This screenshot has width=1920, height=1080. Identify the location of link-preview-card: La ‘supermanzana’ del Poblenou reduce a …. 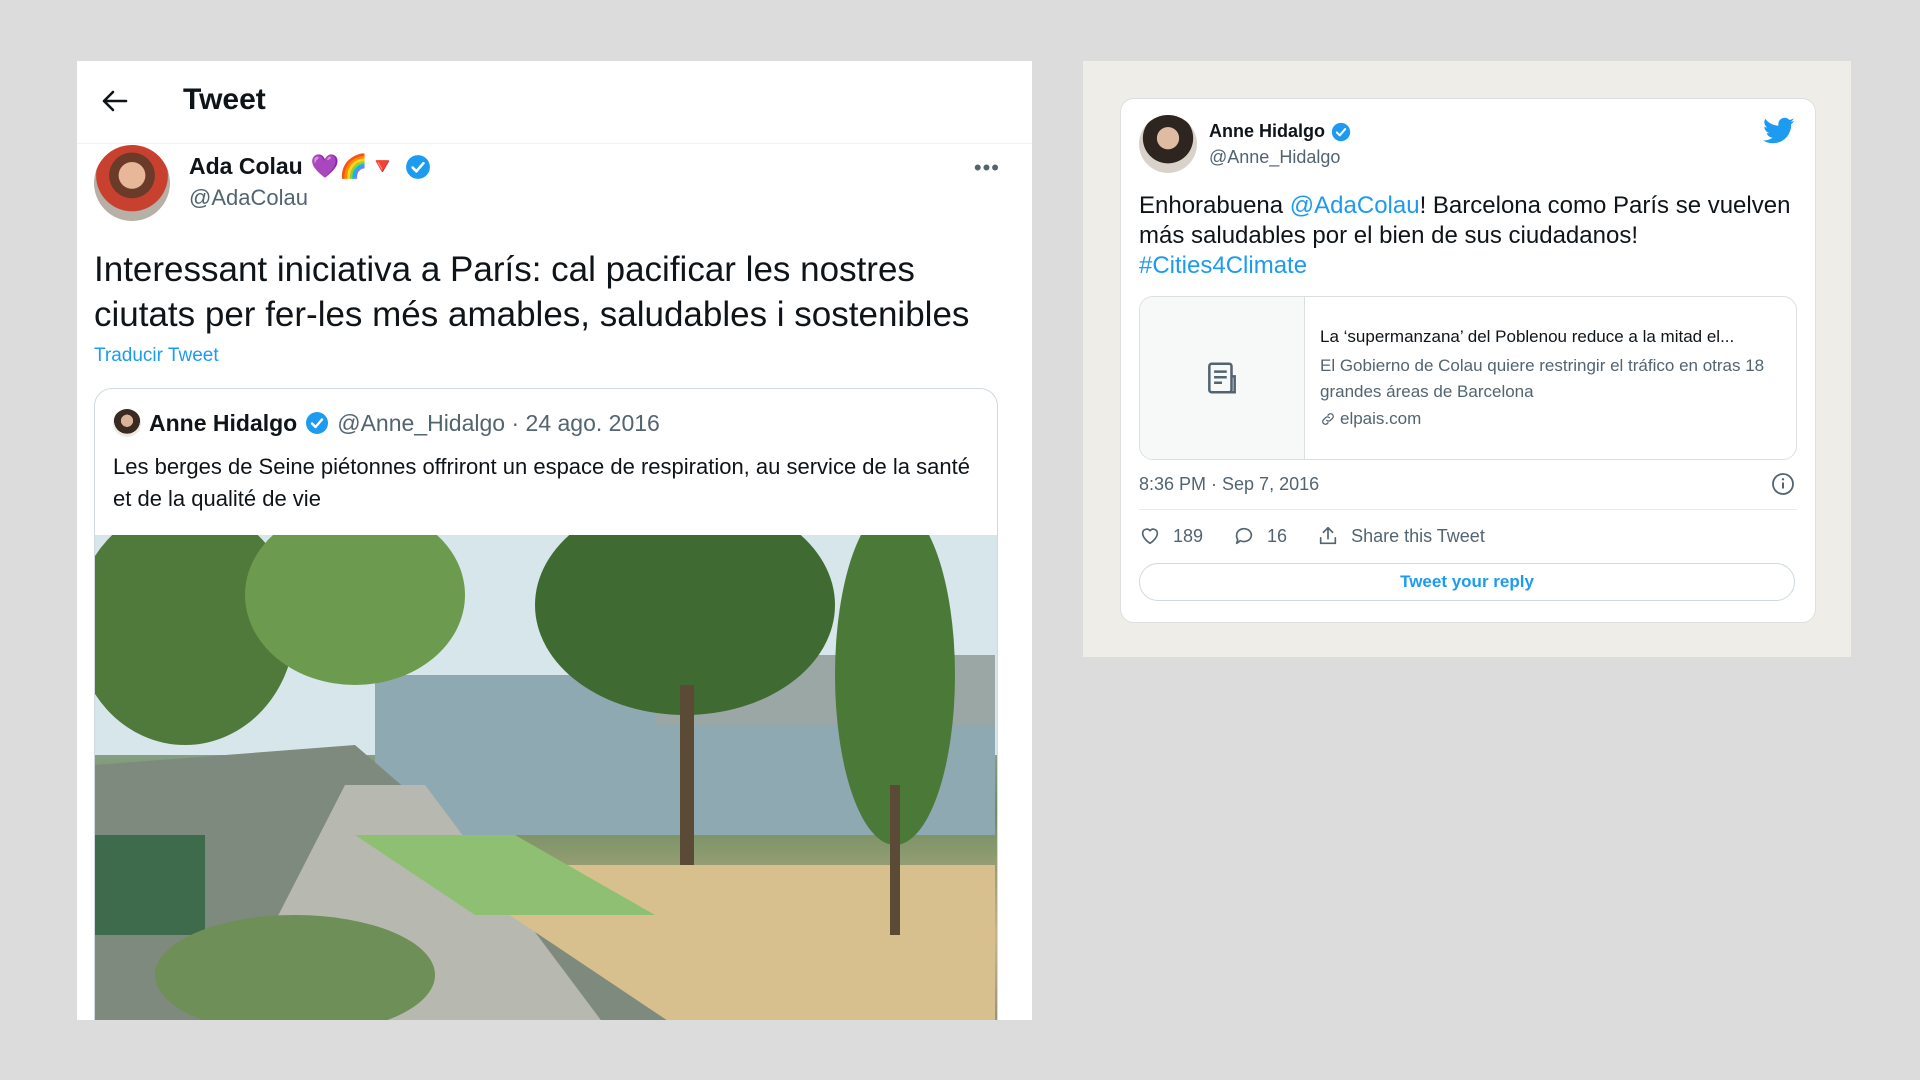
(1468, 378).